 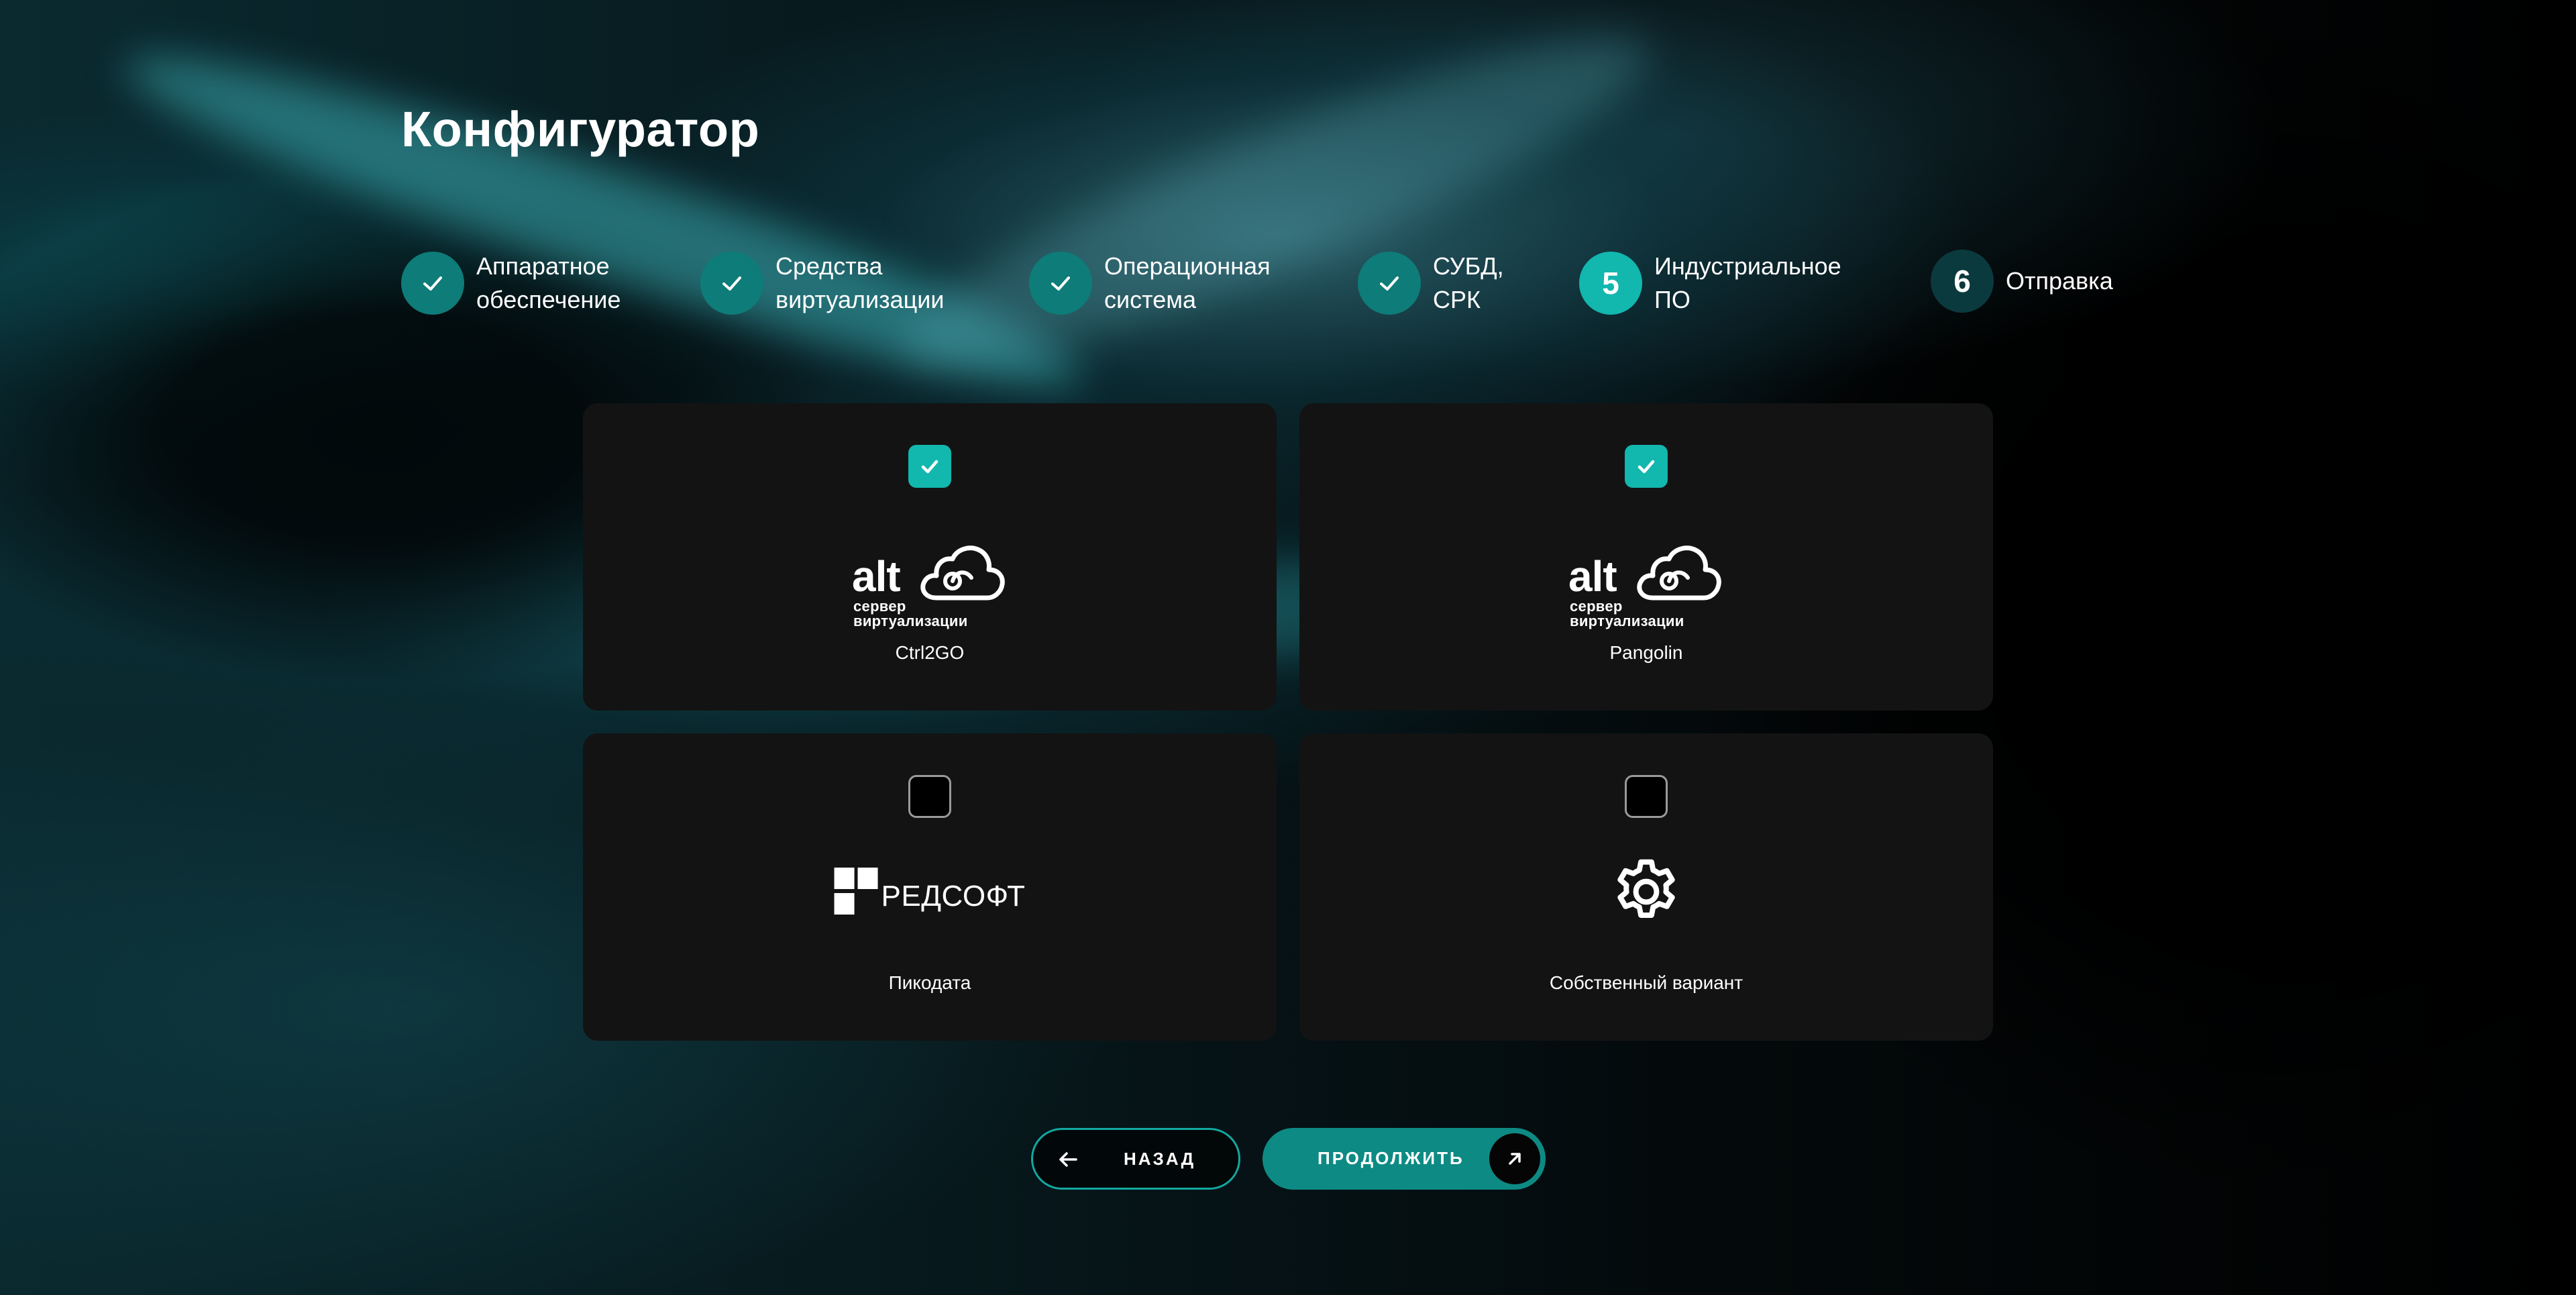 What do you see at coordinates (1431, 283) in the screenshot?
I see `step-dbms: СУБД, СРК` at bounding box center [1431, 283].